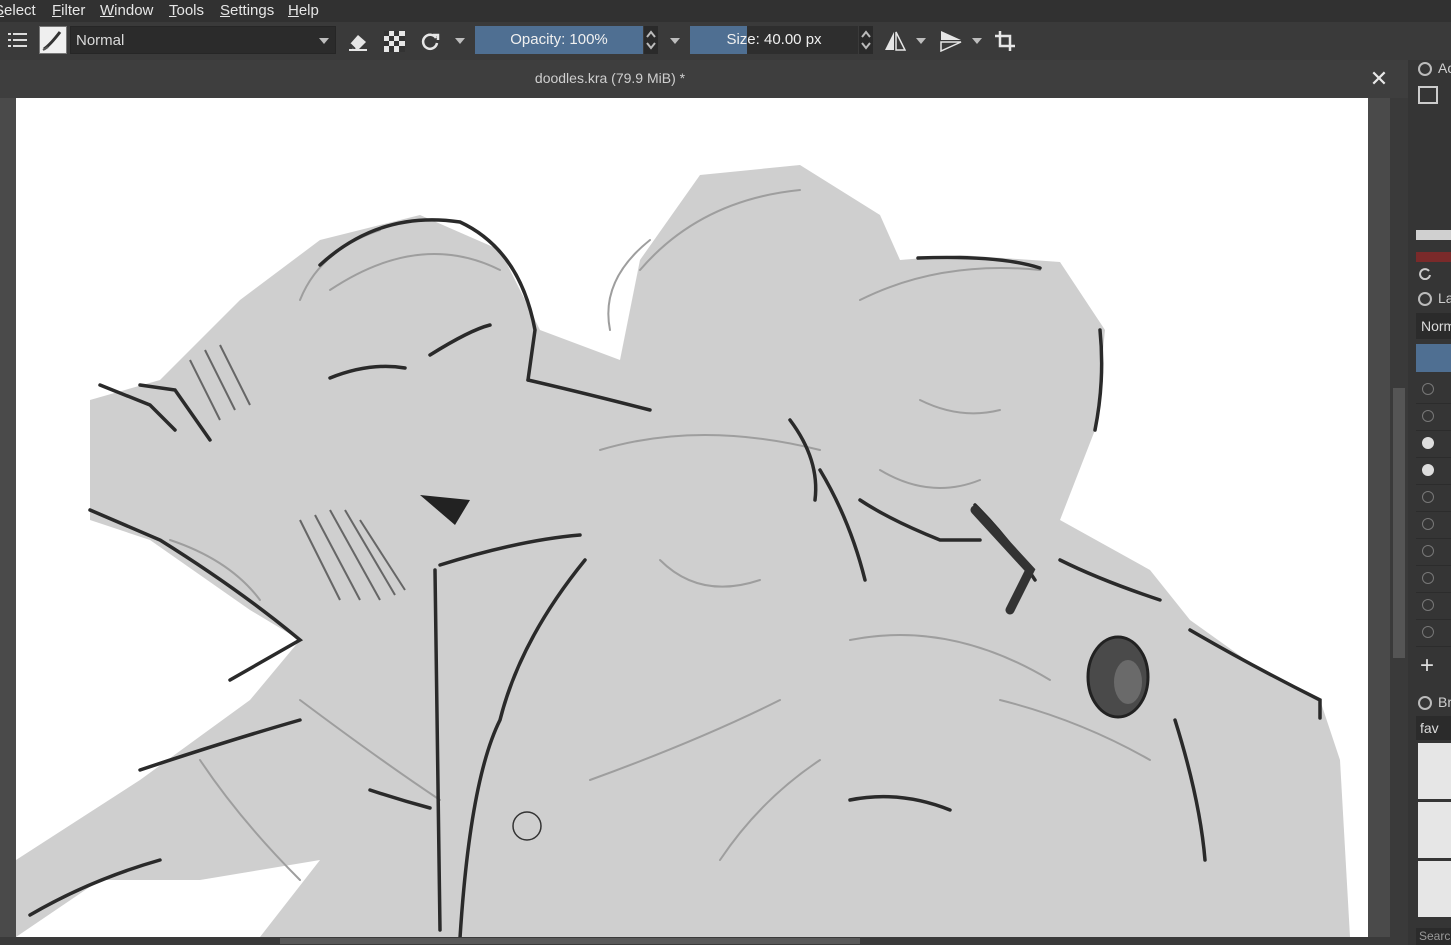 This screenshot has width=1451, height=945. Describe the element at coordinates (190, 10) in the screenshot. I see `menu-tools-label: ools` at that location.